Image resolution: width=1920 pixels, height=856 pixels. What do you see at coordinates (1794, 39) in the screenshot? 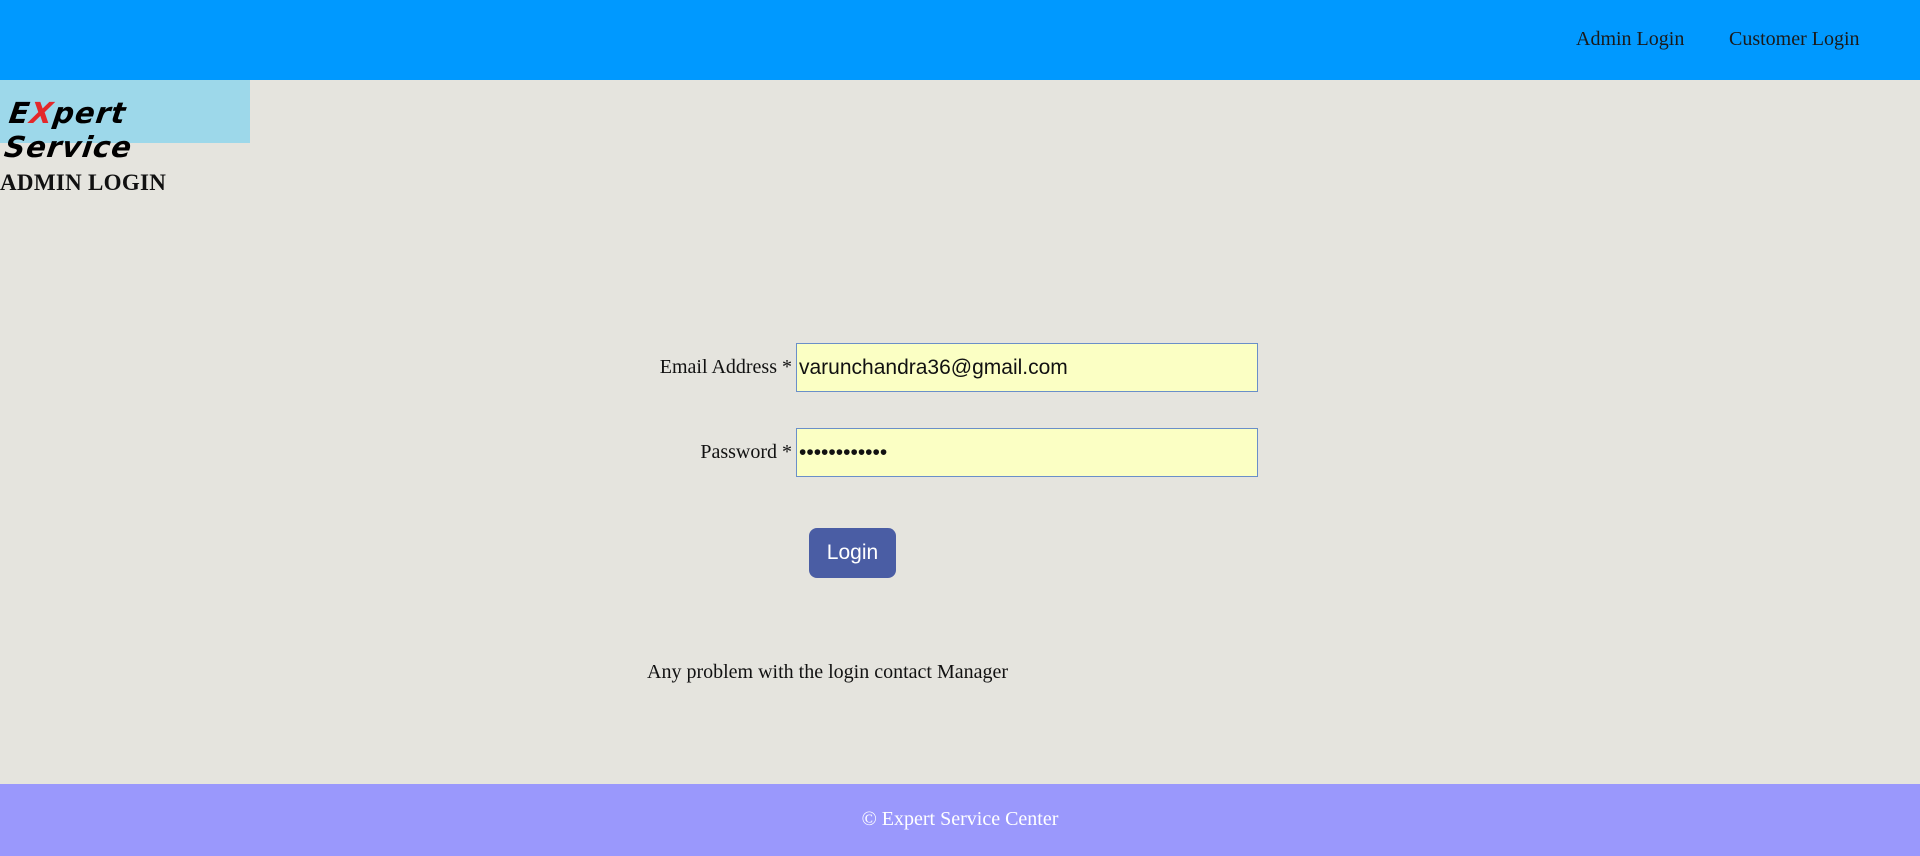
I see `nav-customer-login-link: Customer Login` at bounding box center [1794, 39].